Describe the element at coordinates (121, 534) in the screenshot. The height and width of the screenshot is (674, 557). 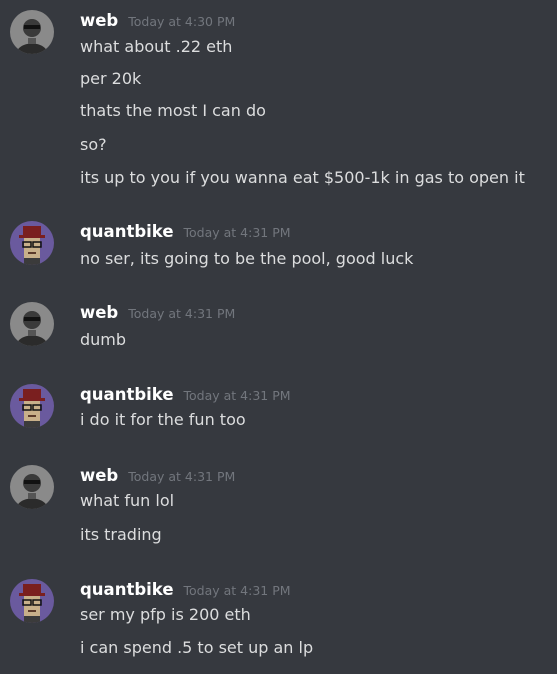
I see `message-text: its trading` at that location.